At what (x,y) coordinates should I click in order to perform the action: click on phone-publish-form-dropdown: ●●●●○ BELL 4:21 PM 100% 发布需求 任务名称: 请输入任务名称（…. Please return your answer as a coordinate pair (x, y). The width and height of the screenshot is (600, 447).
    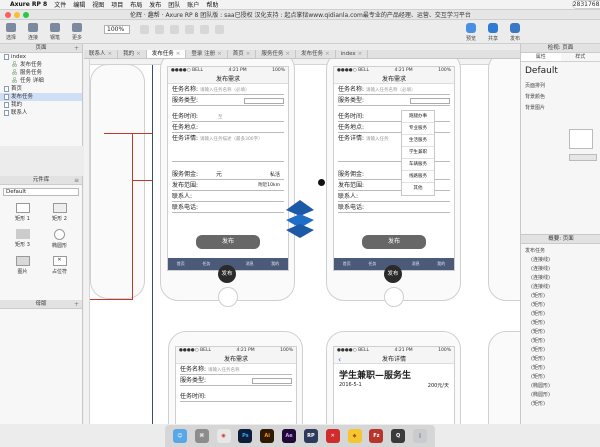
    Looking at the image, I should click on (393, 183).